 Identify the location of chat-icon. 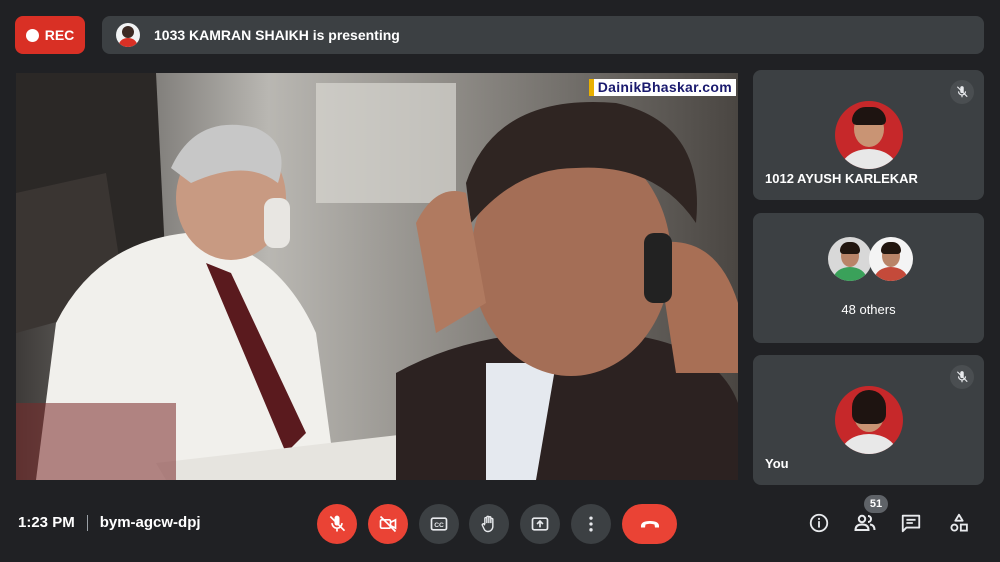
(911, 523).